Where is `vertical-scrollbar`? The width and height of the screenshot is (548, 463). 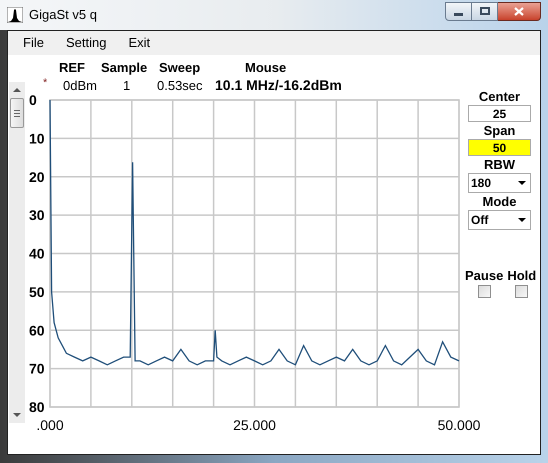 vertical-scrollbar is located at coordinates (17, 252).